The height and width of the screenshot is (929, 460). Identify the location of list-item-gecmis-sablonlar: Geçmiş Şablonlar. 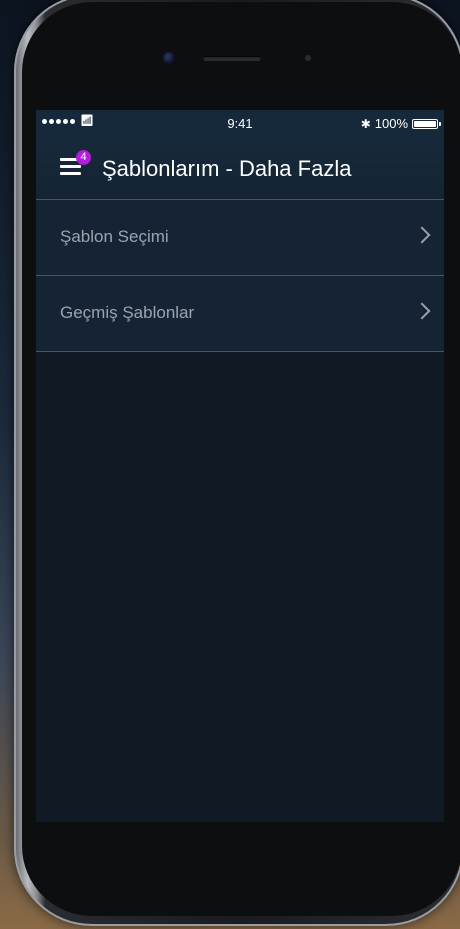
(240, 314).